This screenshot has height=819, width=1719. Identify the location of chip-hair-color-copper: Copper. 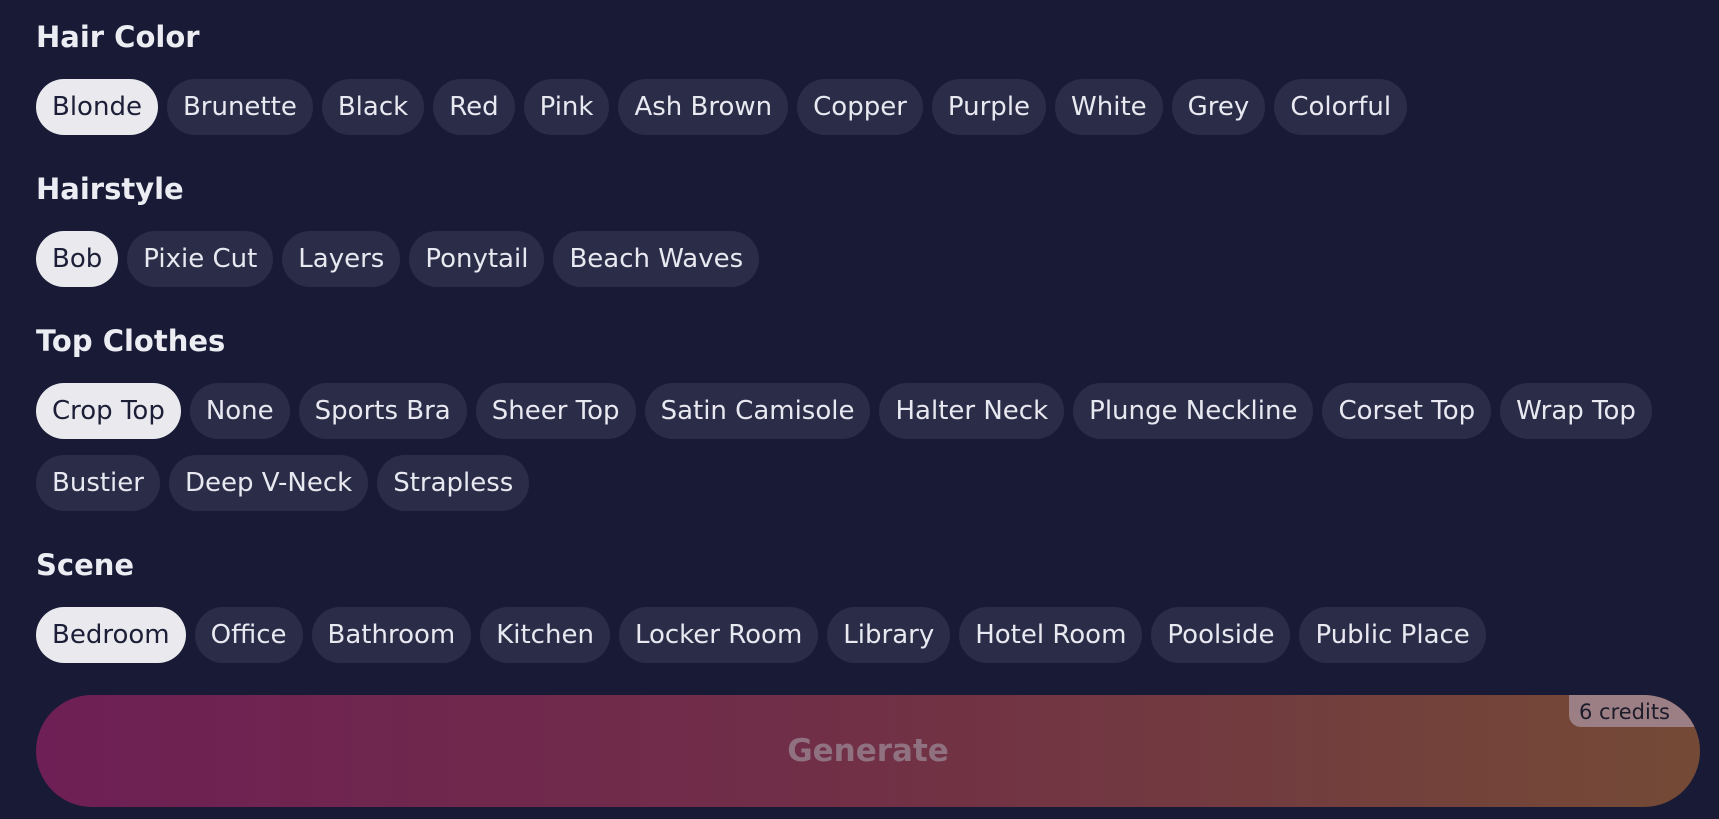
(860, 107).